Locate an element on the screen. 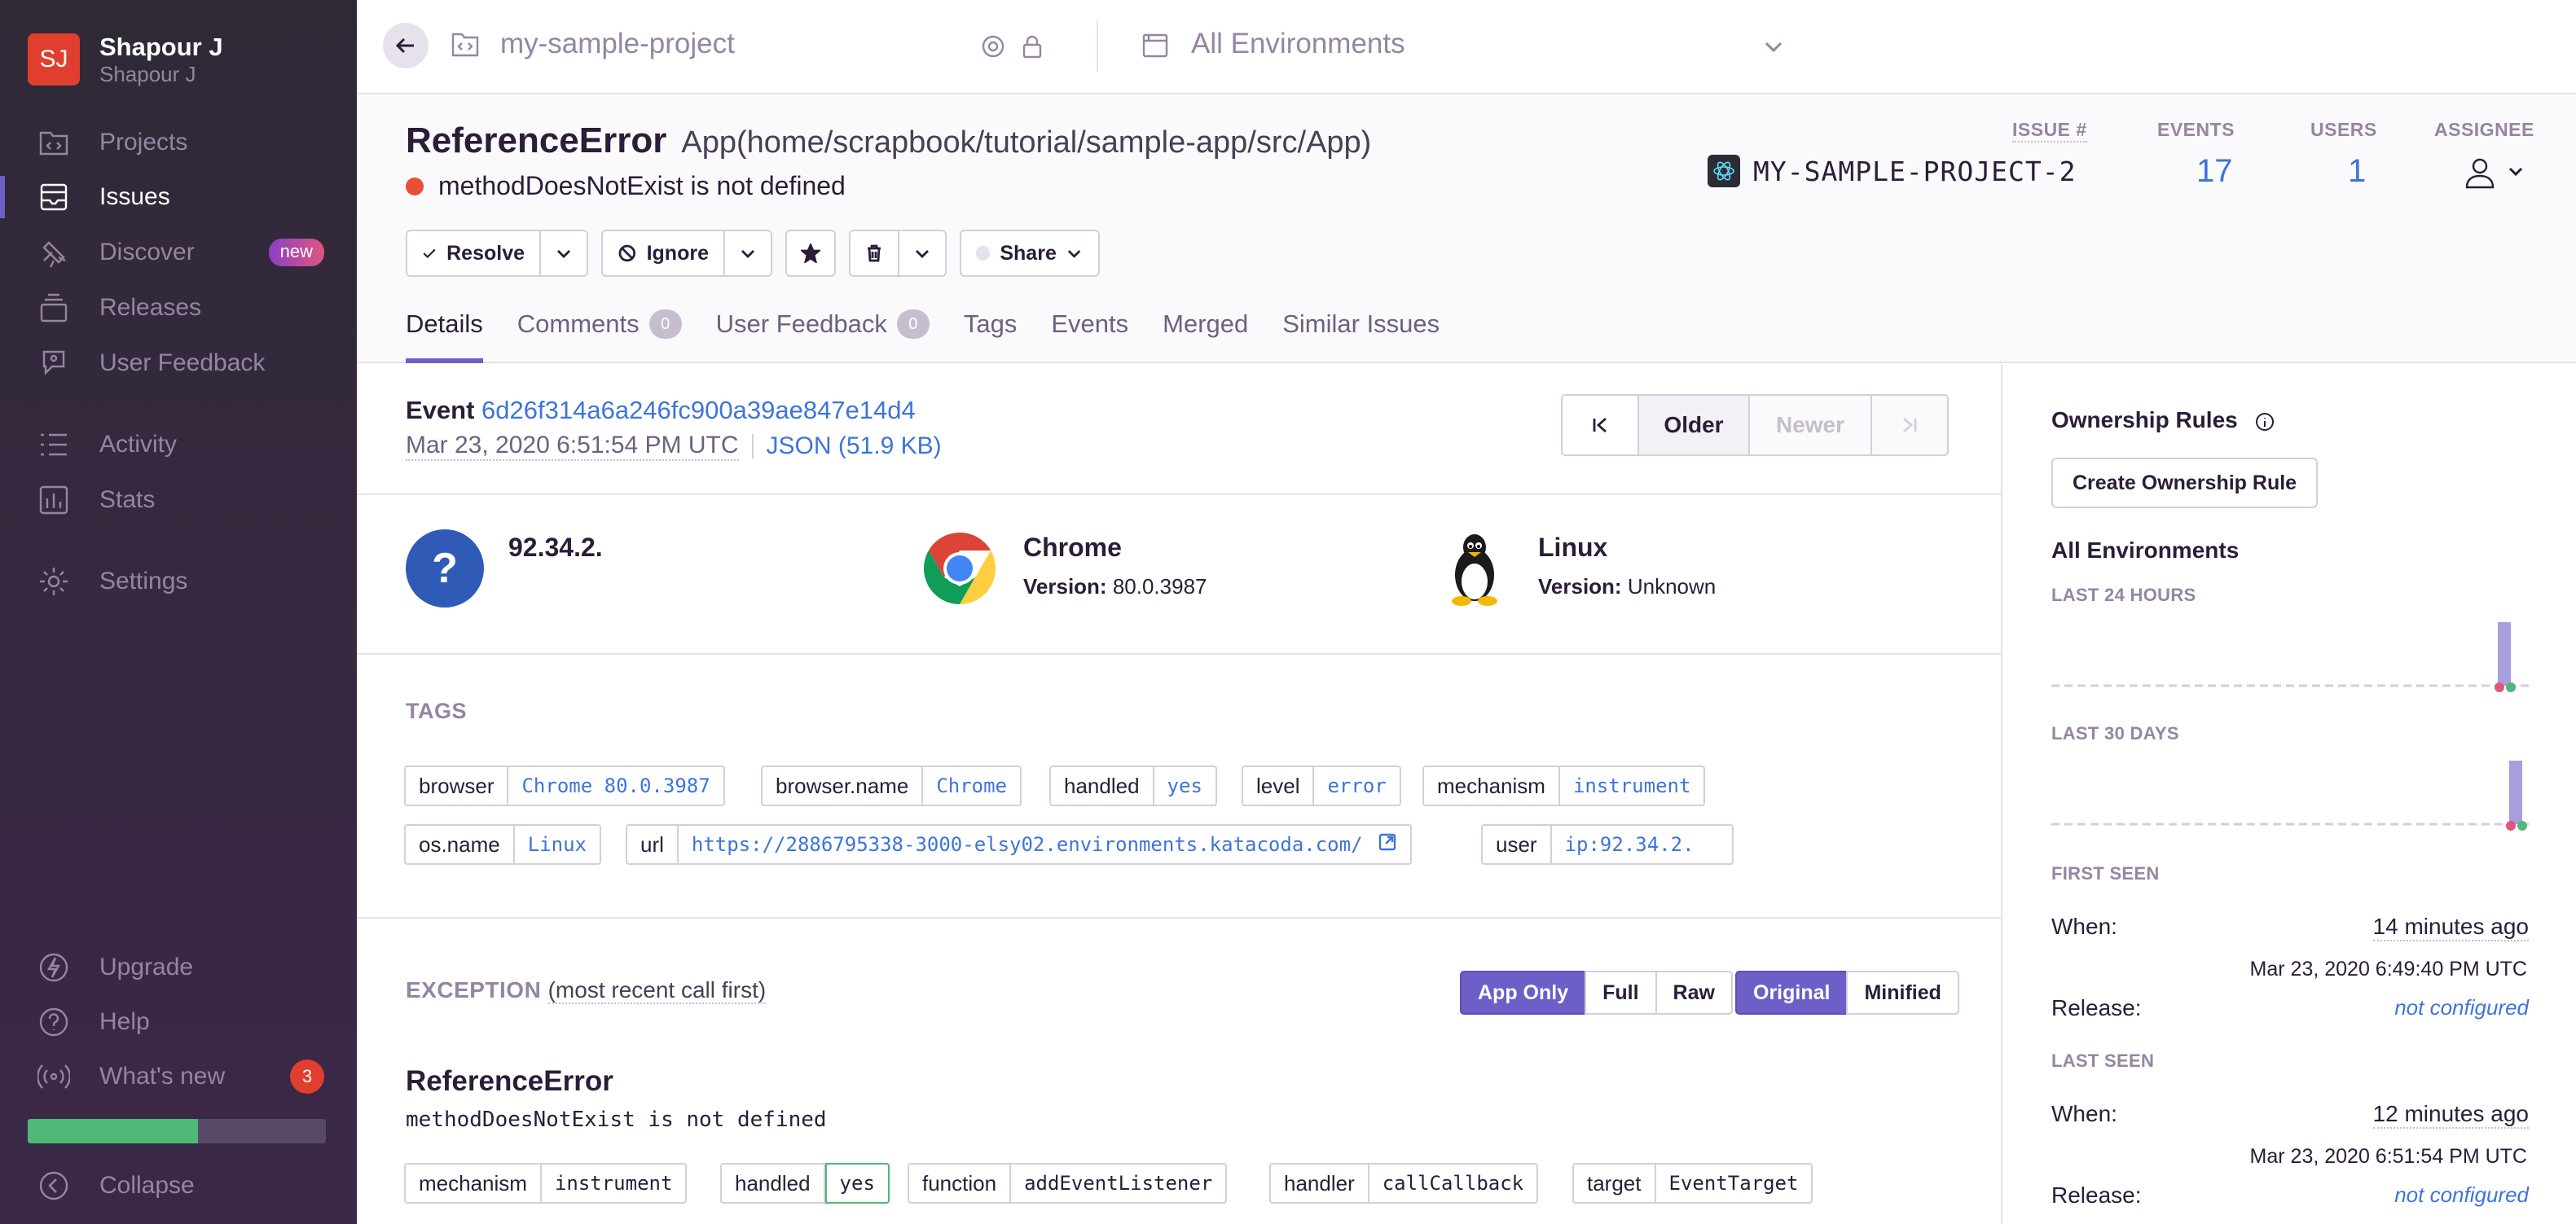 The height and width of the screenshot is (1224, 2576). original-toggle: Original is located at coordinates (1791, 993).